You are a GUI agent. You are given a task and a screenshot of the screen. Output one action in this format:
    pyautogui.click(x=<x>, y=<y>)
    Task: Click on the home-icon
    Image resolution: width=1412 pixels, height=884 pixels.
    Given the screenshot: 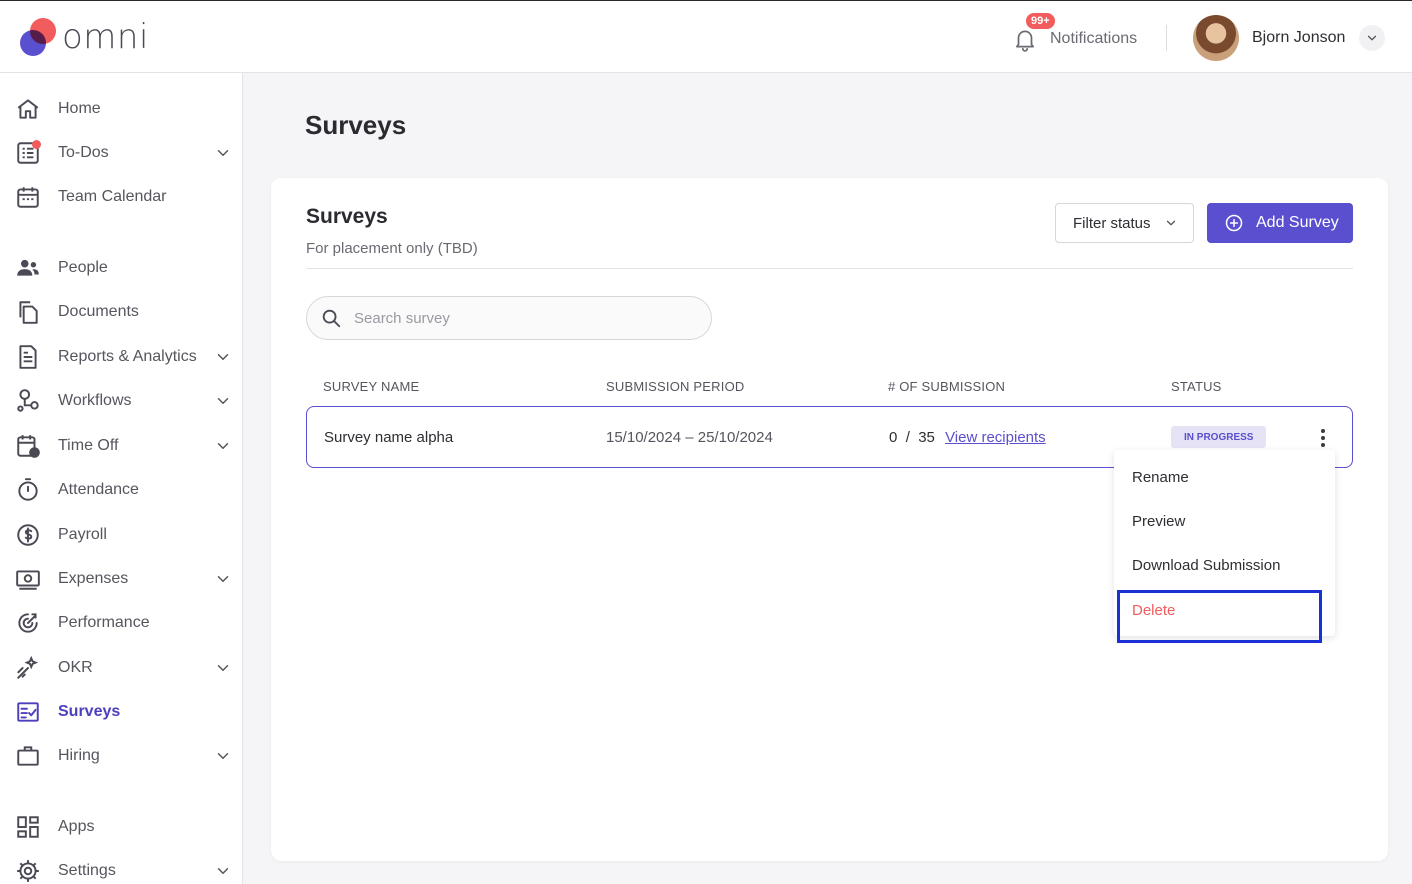 What is the action you would take?
    pyautogui.click(x=28, y=109)
    